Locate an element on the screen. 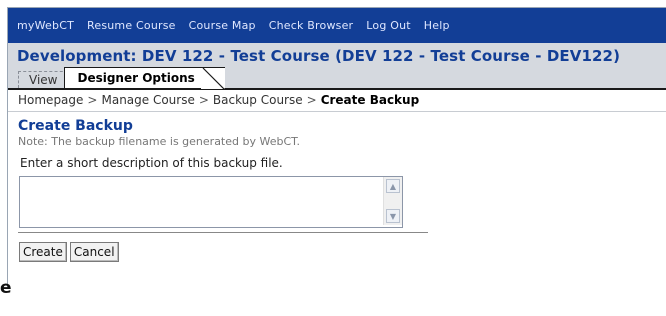 The width and height of the screenshot is (666, 316). breadcrumb-backup-course: Backup Course is located at coordinates (258, 100).